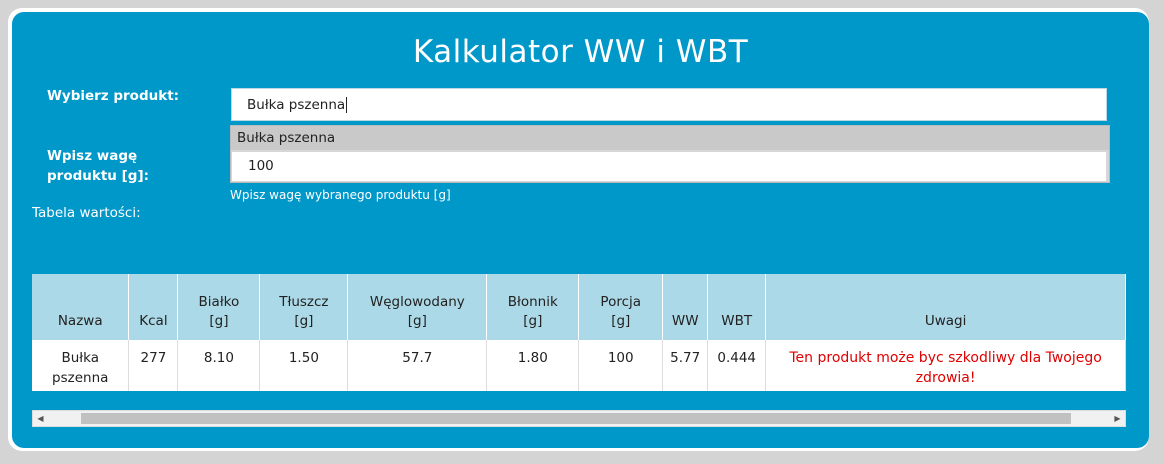 Image resolution: width=1163 pixels, height=464 pixels. What do you see at coordinates (737, 307) in the screenshot?
I see `header-wbt: WBT` at bounding box center [737, 307].